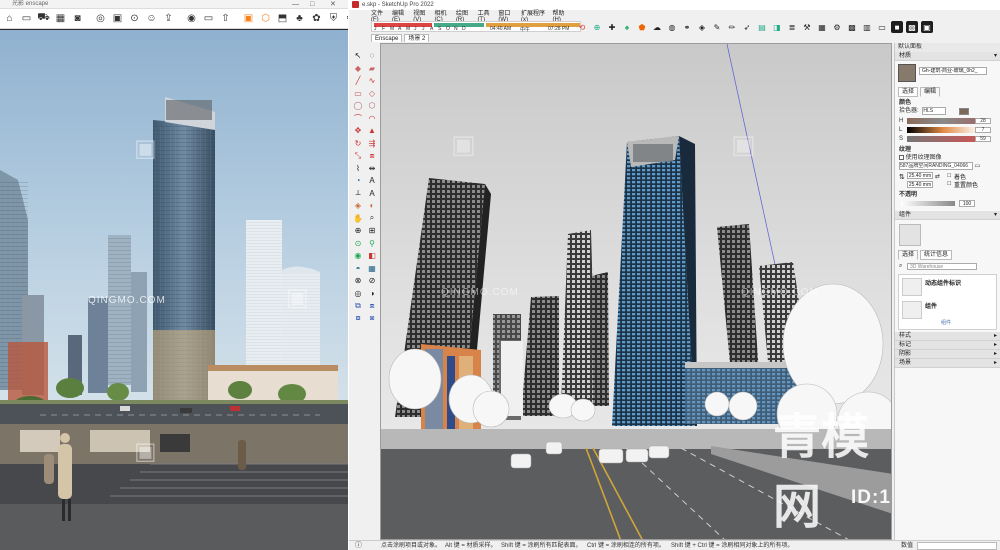 The image size is (1000, 550). Describe the element at coordinates (807, 27) in the screenshot. I see `tool-icon: ⚒` at that location.